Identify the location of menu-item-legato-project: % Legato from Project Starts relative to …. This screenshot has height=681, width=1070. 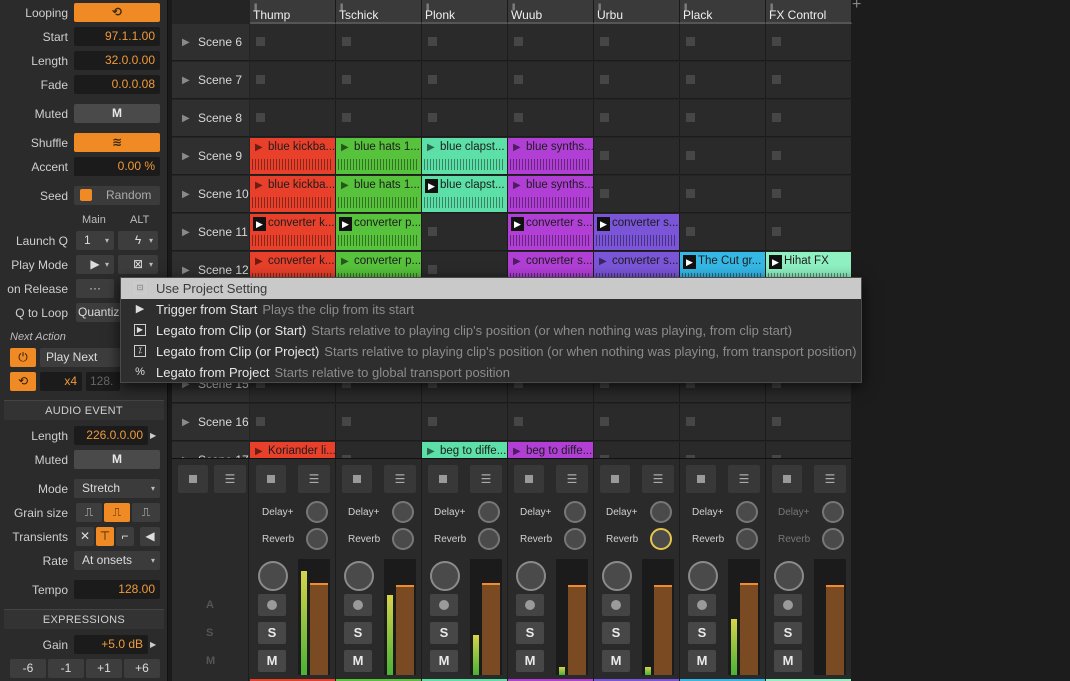
(491, 372).